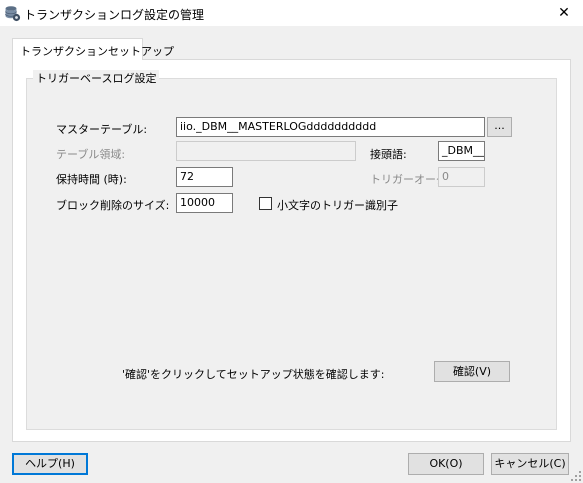 The width and height of the screenshot is (583, 483). I want to click on cancel-button: キャンセル(C), so click(530, 464).